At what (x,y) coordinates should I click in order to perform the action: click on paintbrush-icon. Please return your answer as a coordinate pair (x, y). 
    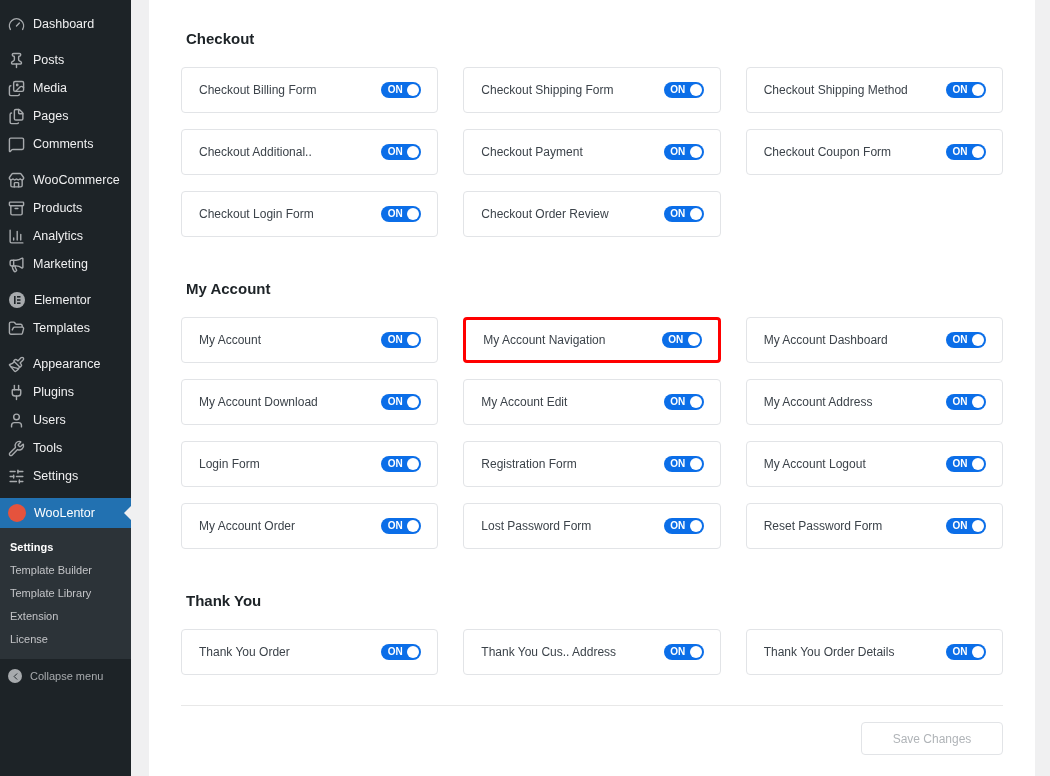
    Looking at the image, I should click on (16, 364).